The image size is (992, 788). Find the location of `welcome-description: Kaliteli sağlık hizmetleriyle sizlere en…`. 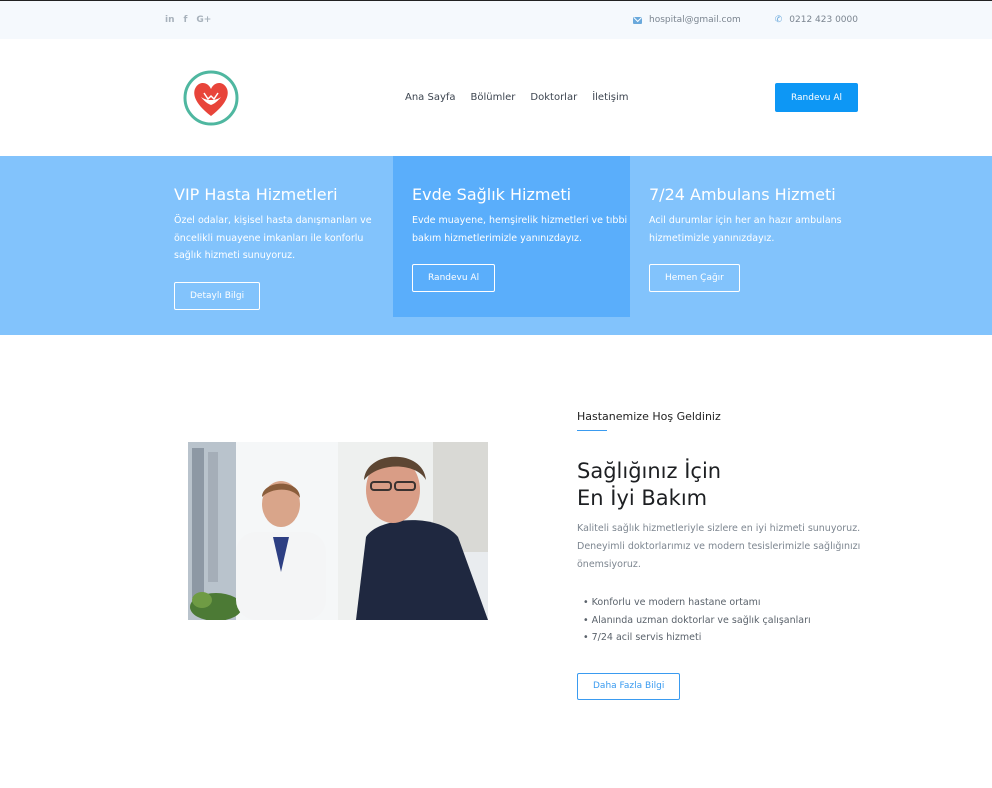

welcome-description: Kaliteli sağlık hizmetleriyle sizlere en… is located at coordinates (719, 546).